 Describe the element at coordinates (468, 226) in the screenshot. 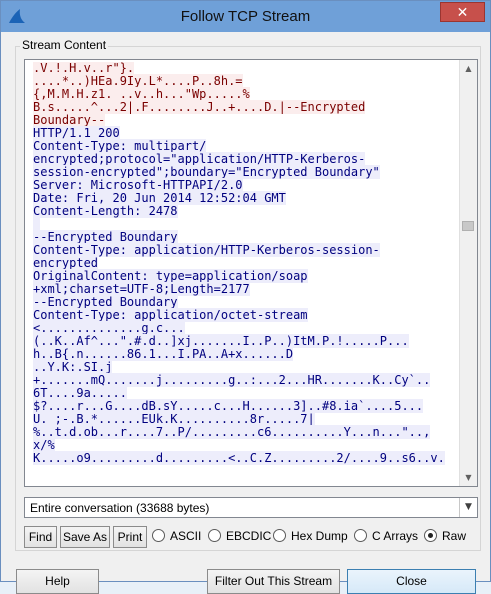

I see `scroll-thumb` at that location.